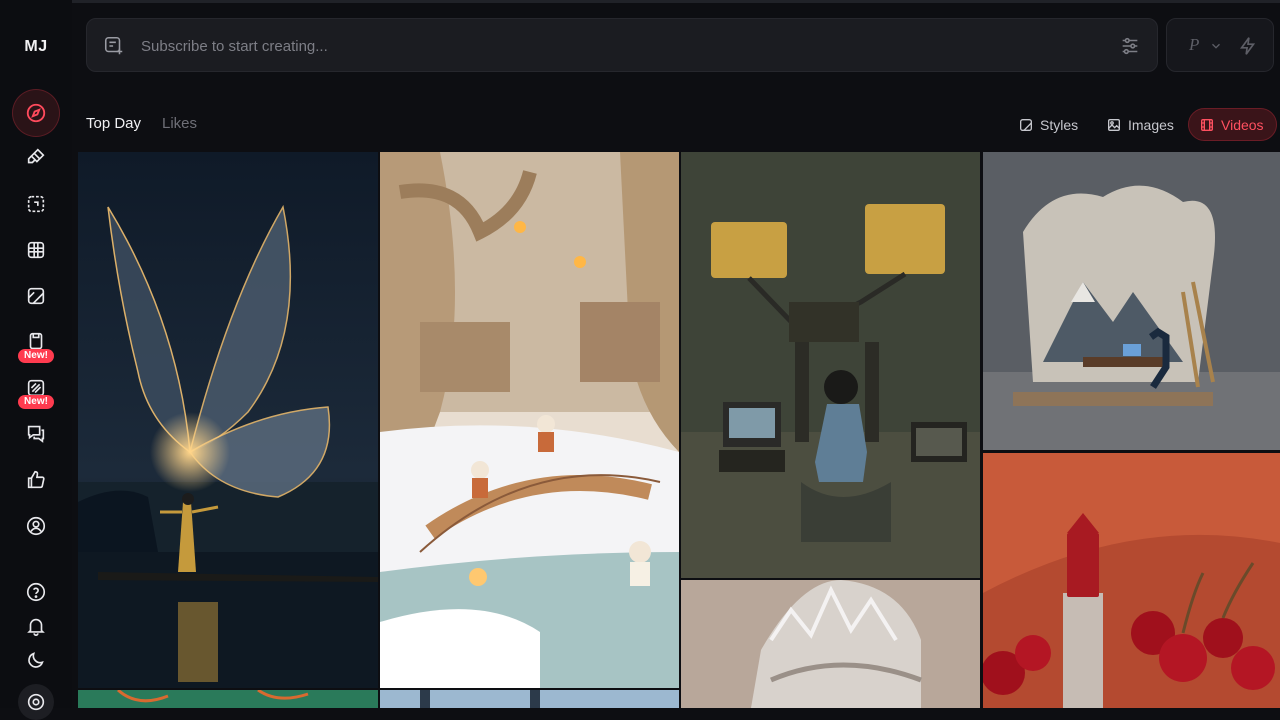  I want to click on sidebar-item-organize, so click(36, 250).